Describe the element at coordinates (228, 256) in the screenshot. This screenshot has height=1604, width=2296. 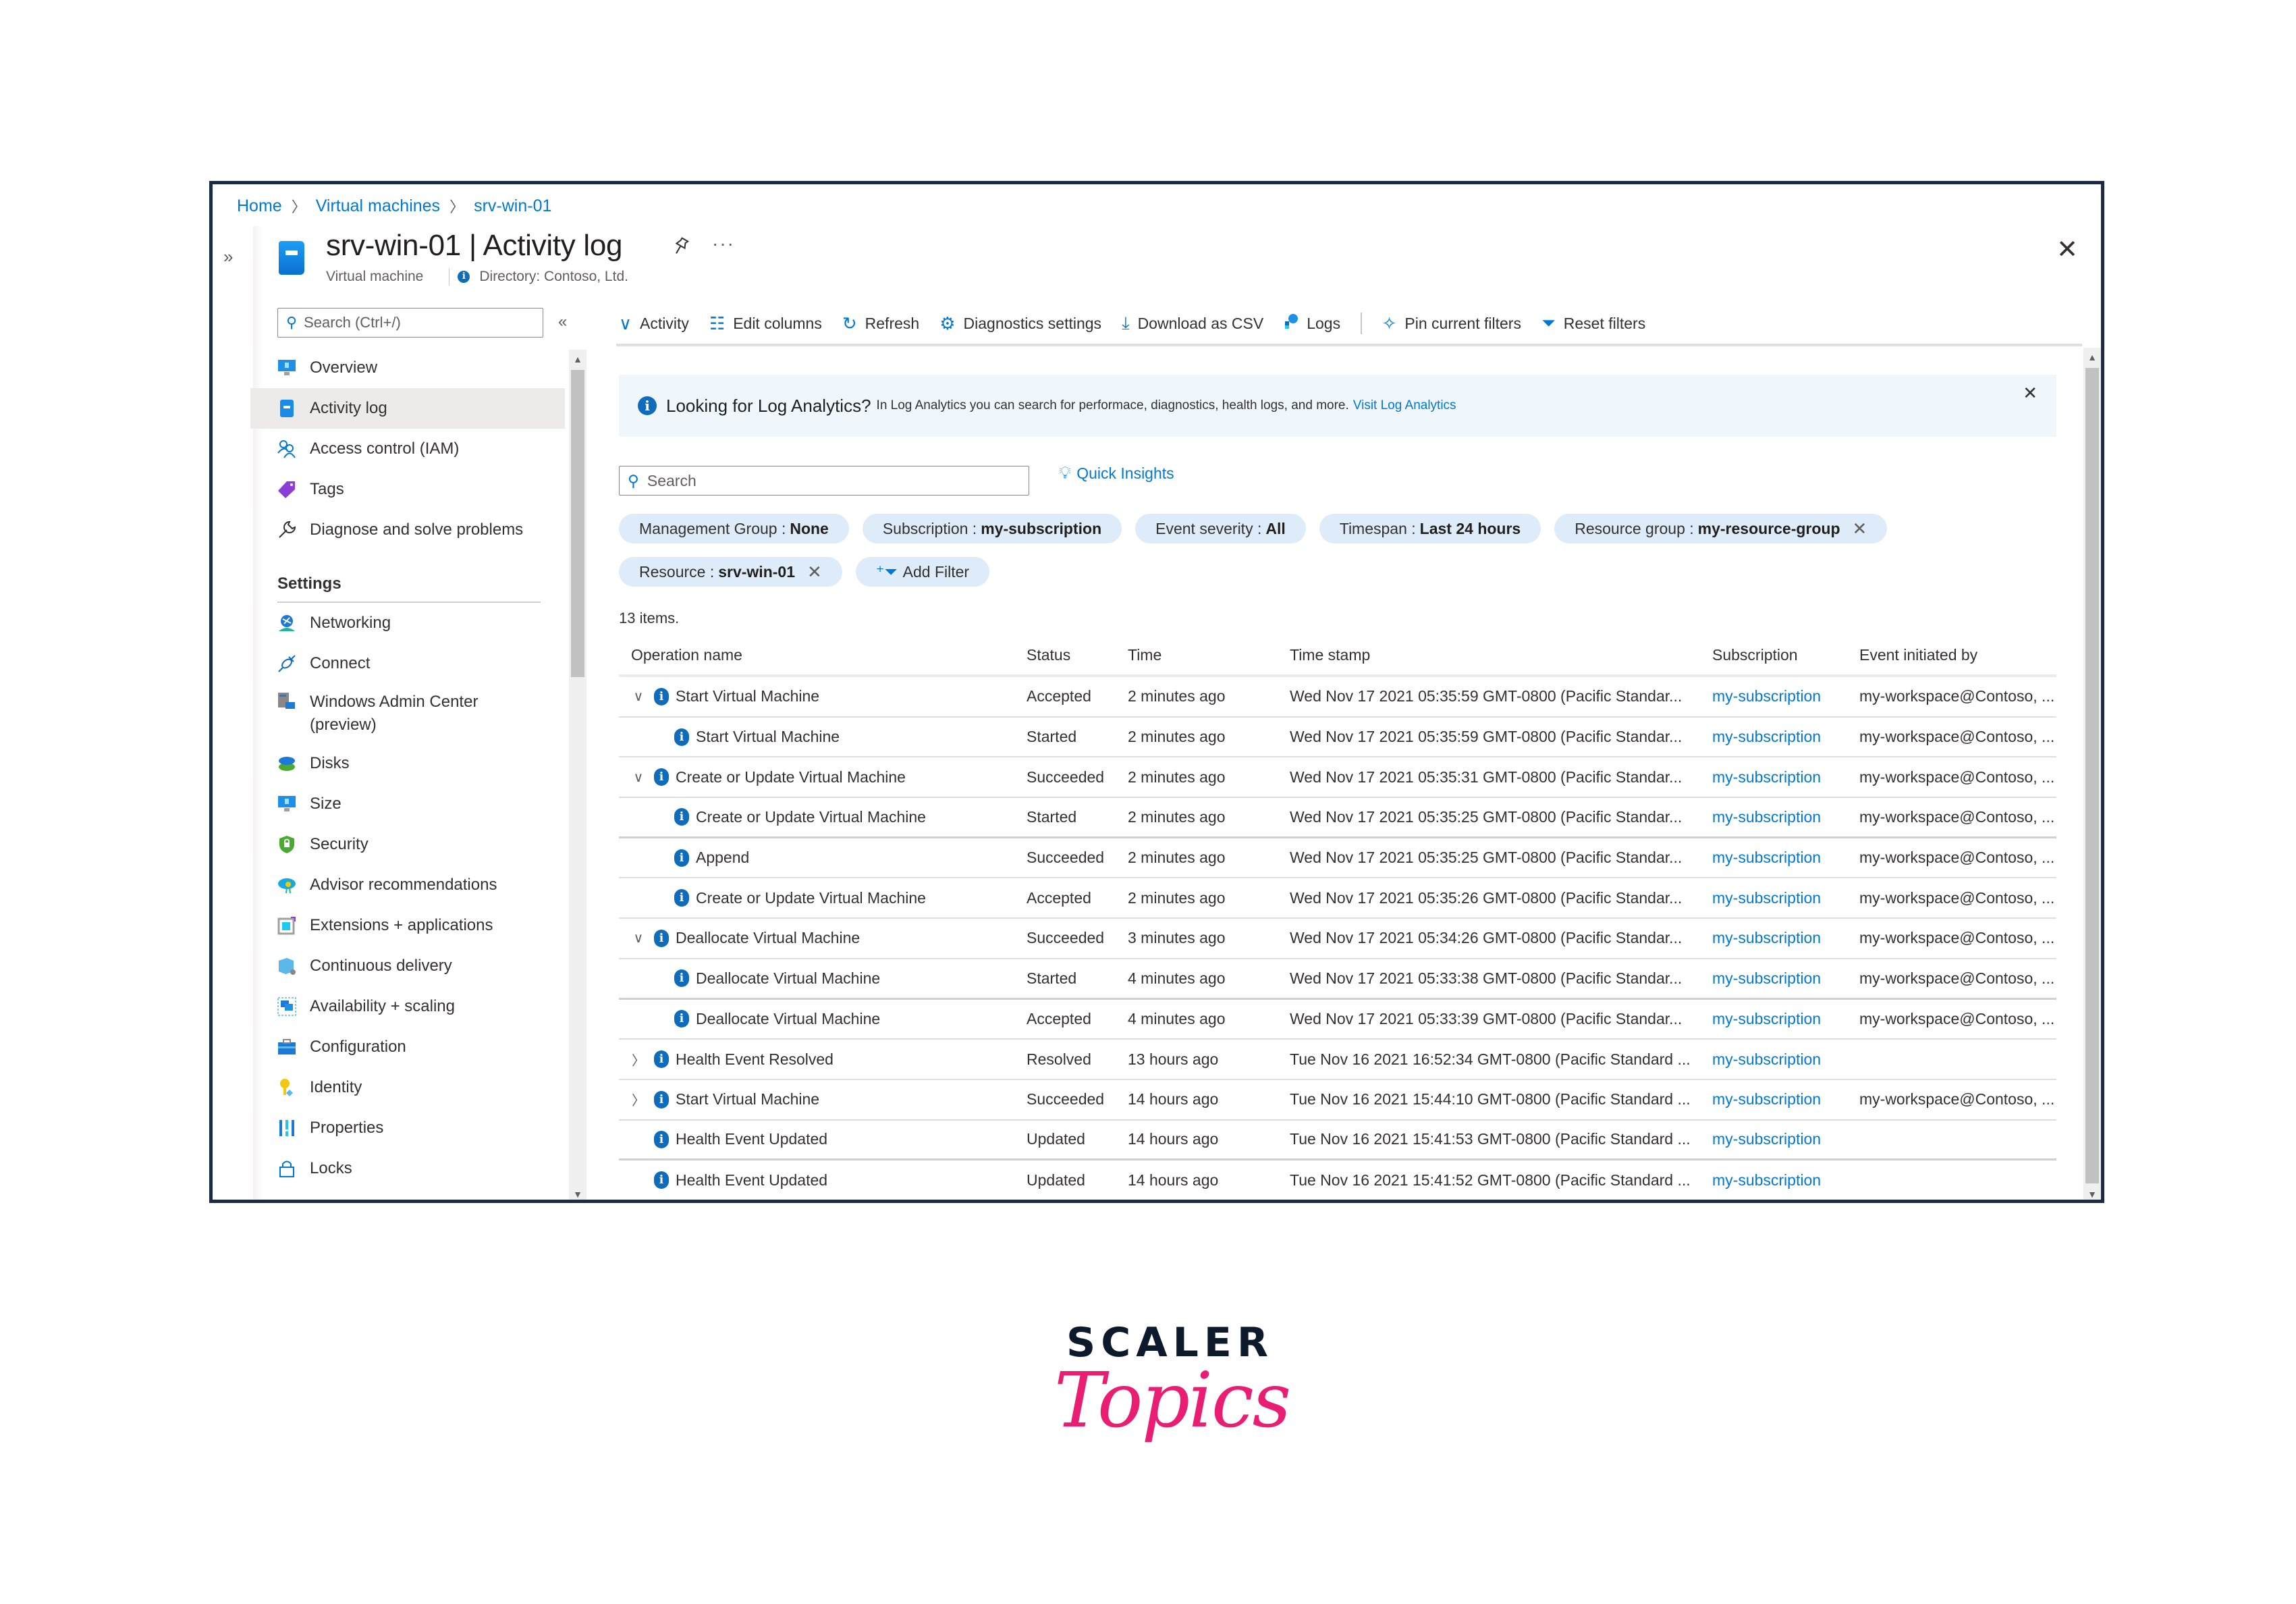
I see `expand-menu-button: »` at that location.